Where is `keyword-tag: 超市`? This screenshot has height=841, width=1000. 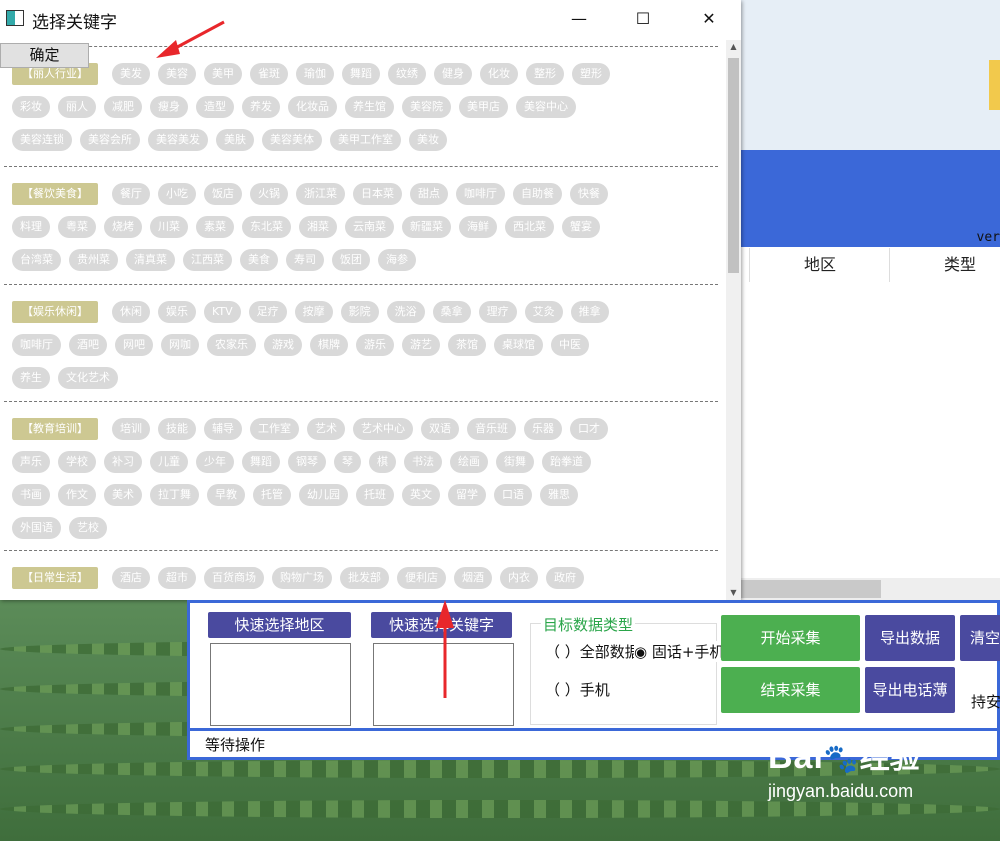 keyword-tag: 超市 is located at coordinates (177, 578).